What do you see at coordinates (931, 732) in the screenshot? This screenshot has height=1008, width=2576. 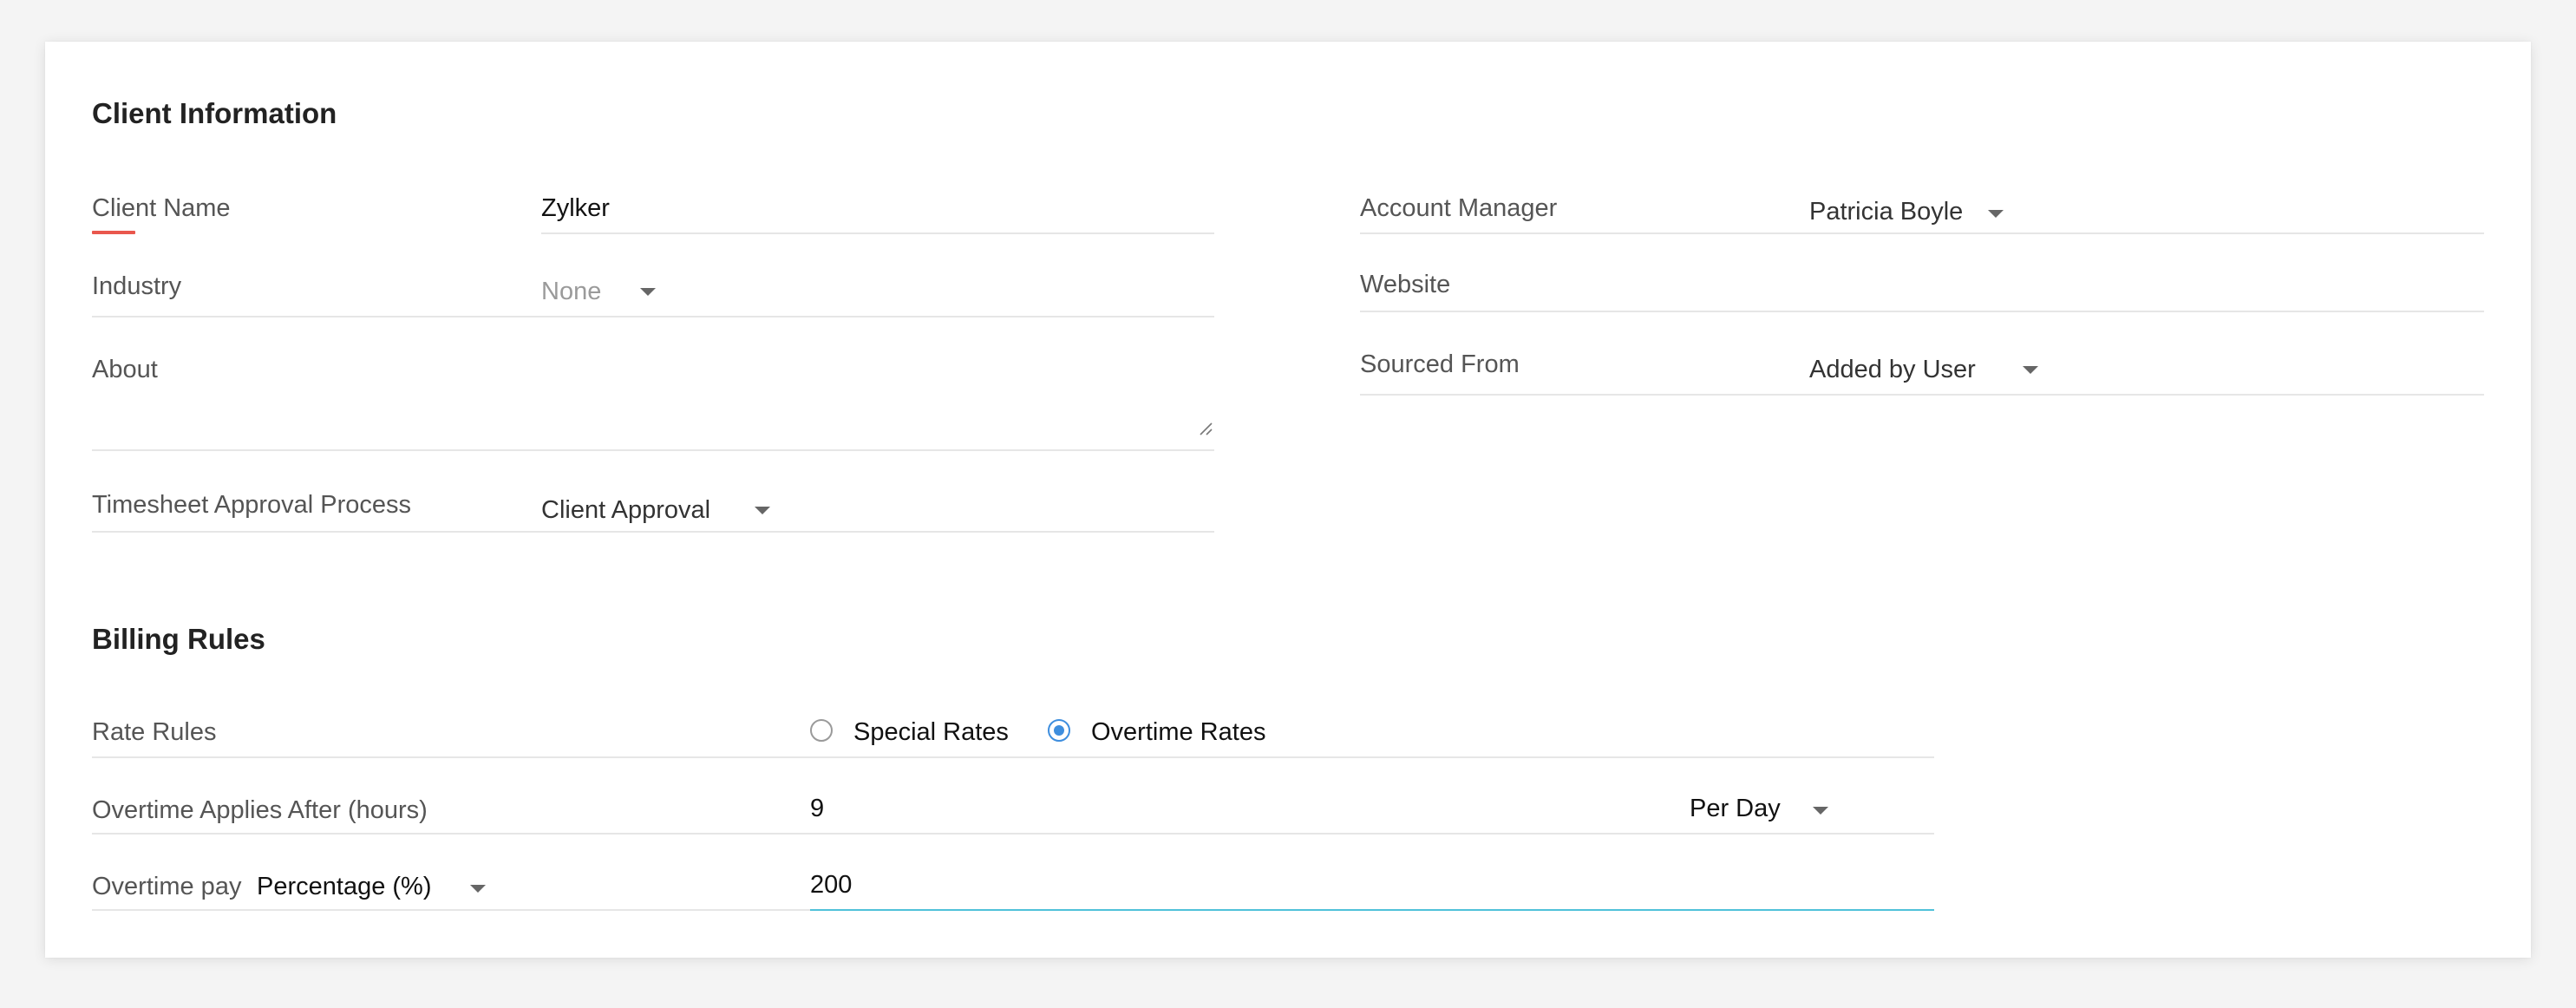 I see `special-rates-label: Special Rates` at bounding box center [931, 732].